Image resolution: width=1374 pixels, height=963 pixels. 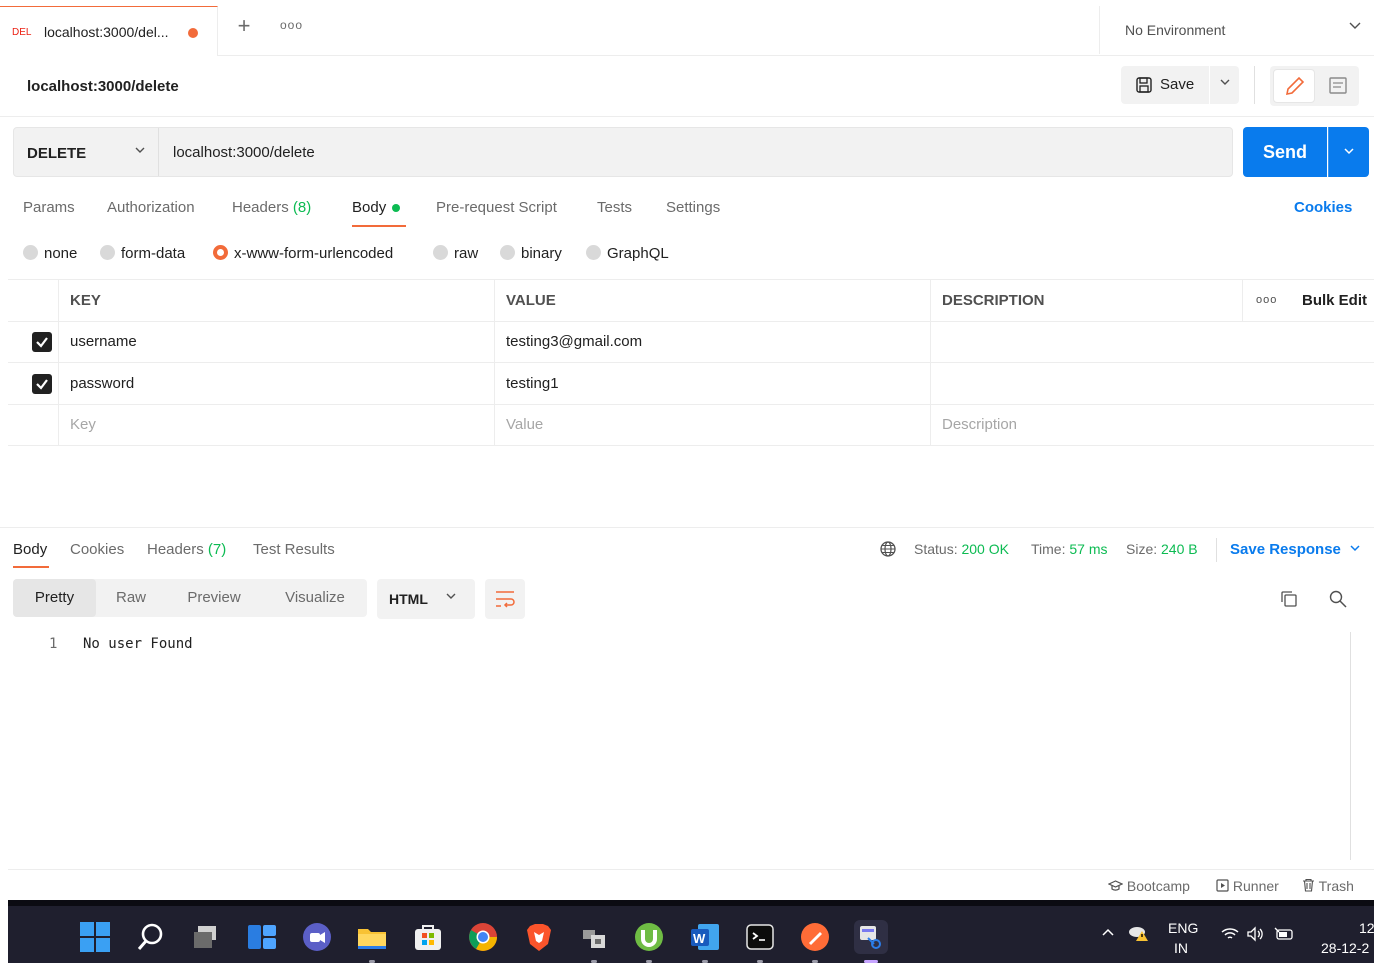 What do you see at coordinates (1295, 549) in the screenshot?
I see `save-response-button: Save Response` at bounding box center [1295, 549].